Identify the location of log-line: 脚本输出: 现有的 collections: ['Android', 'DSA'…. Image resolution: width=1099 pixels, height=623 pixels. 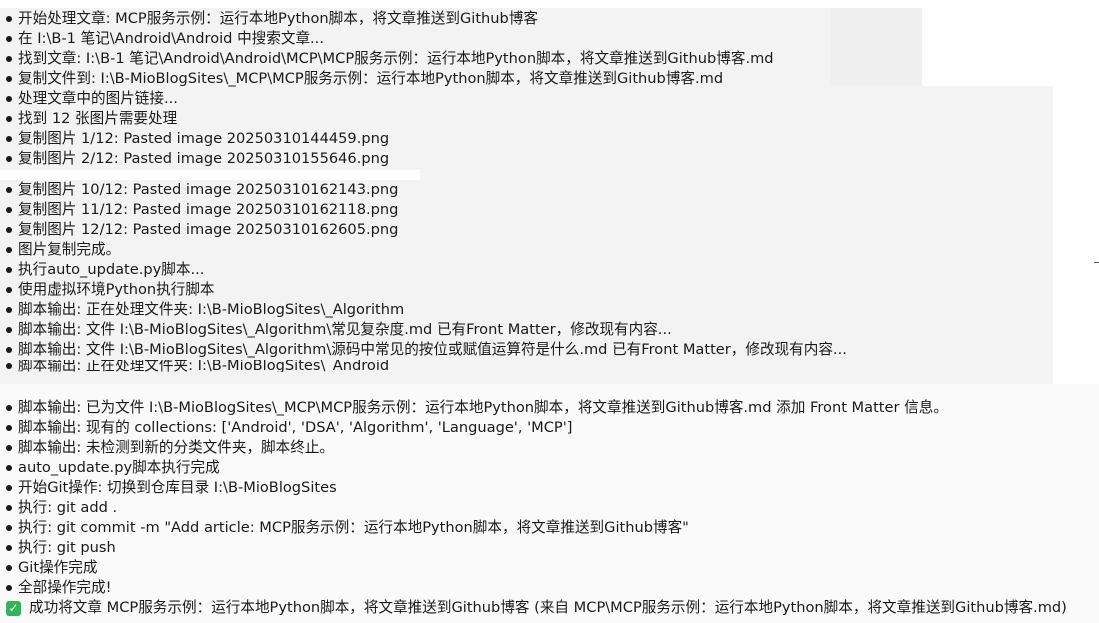
(536, 428).